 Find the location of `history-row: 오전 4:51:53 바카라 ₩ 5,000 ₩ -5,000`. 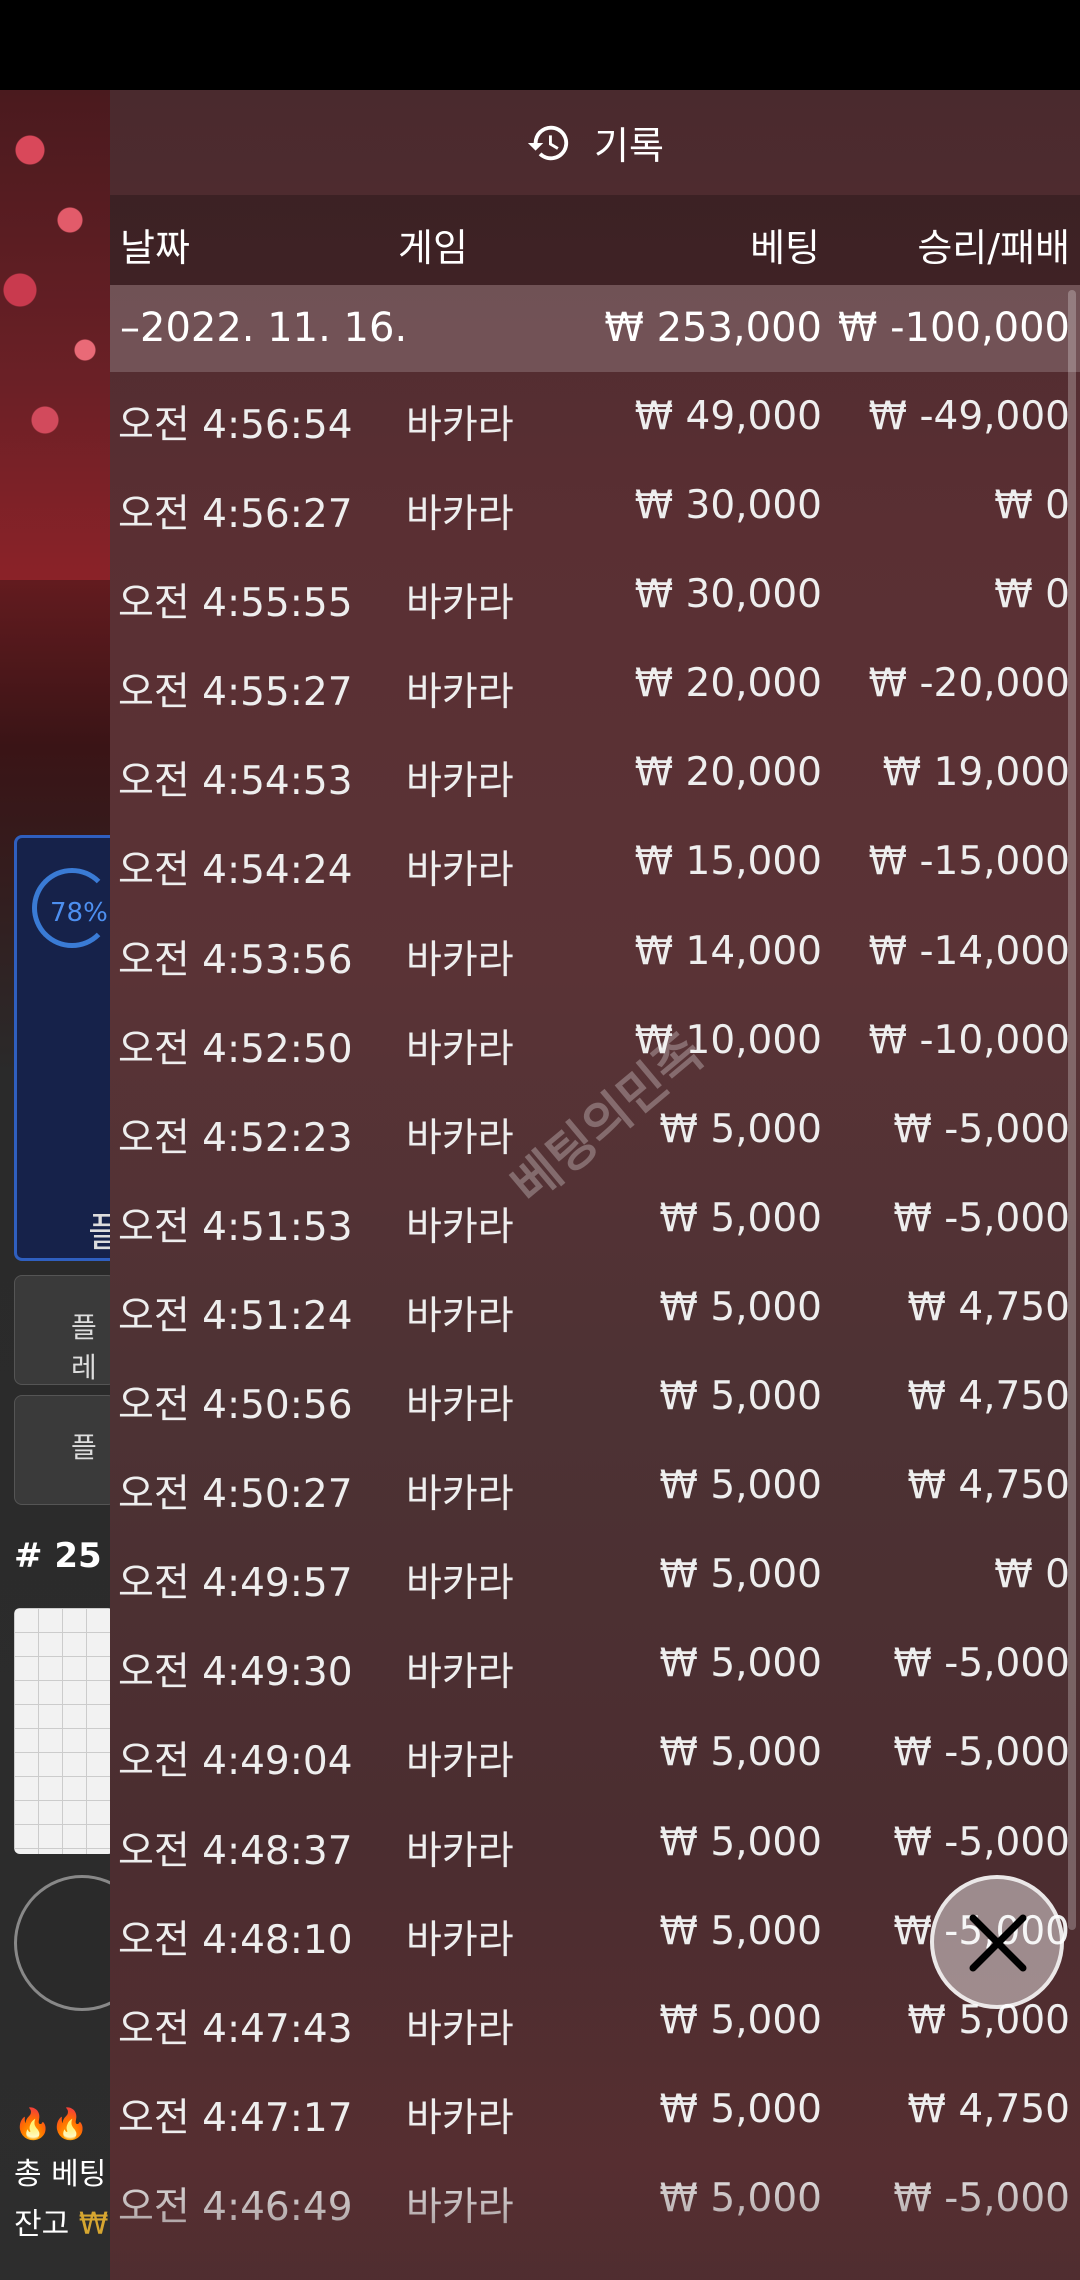

history-row: 오전 4:51:53 바카라 ₩ 5,000 ₩ -5,000 is located at coordinates (595, 1218).